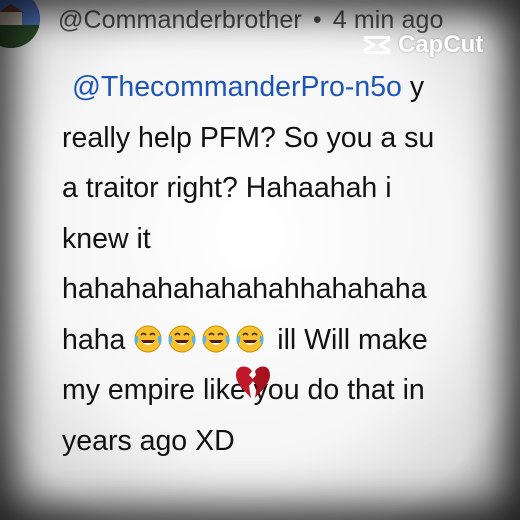 This screenshot has width=520, height=520. Describe the element at coordinates (413, 87) in the screenshot. I see `comment-text: y` at that location.